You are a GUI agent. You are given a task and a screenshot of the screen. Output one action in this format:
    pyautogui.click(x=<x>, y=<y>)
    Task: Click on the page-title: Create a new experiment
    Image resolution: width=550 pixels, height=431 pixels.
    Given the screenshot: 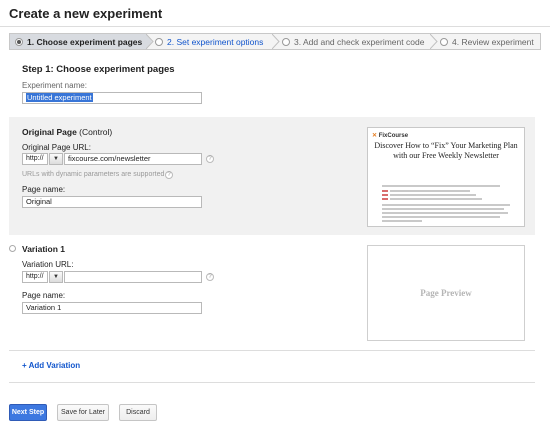 What is the action you would take?
    pyautogui.click(x=86, y=13)
    